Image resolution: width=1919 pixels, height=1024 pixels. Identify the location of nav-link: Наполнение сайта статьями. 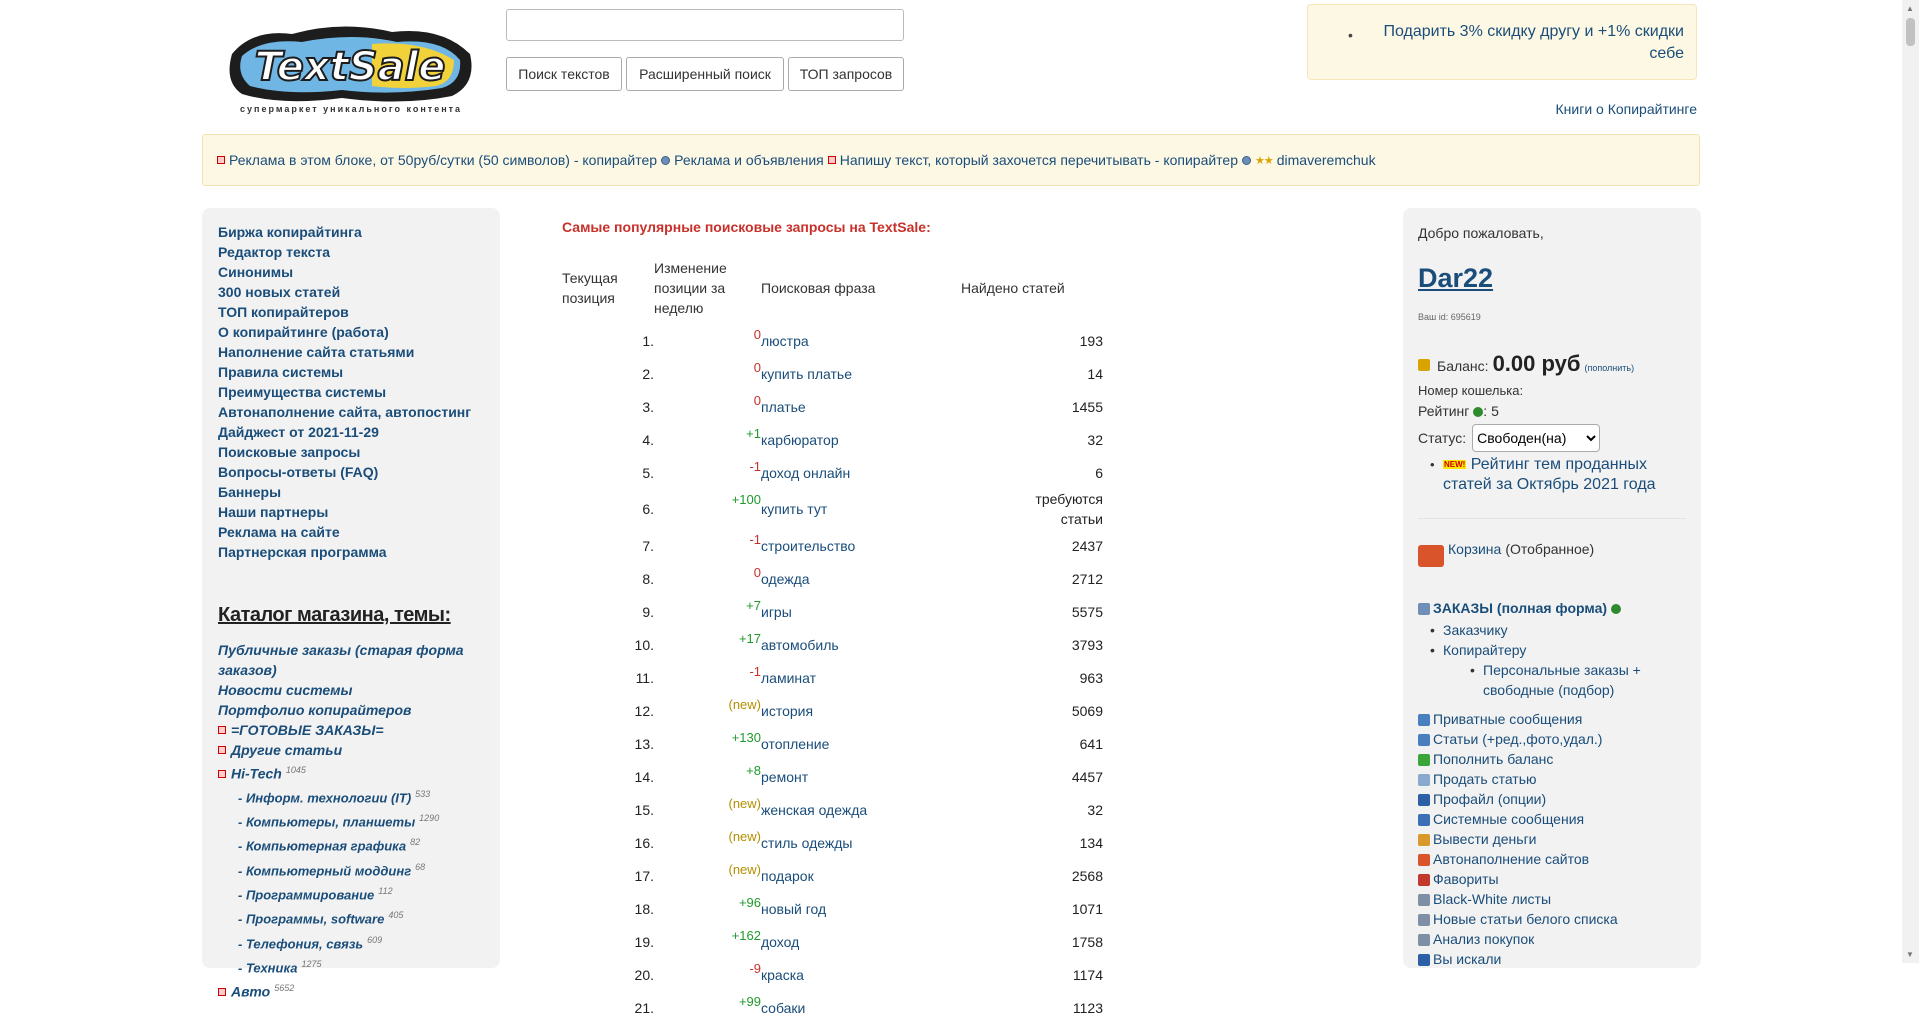
(344, 352).